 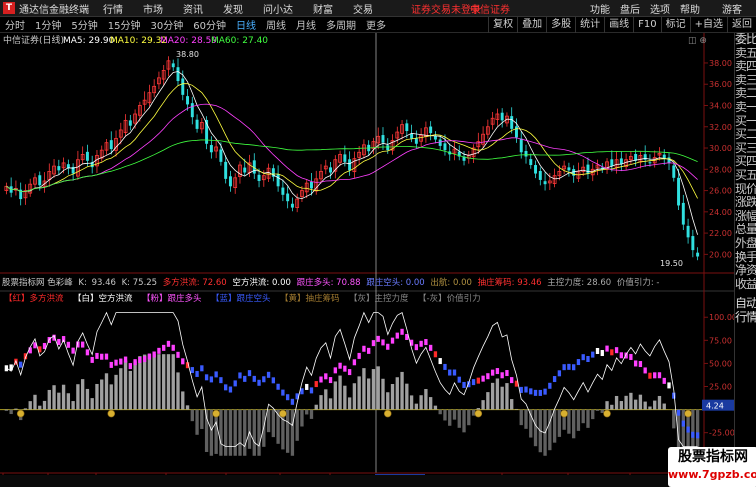 What do you see at coordinates (745, 67) in the screenshot?
I see `quote-sell4: 卖四` at bounding box center [745, 67].